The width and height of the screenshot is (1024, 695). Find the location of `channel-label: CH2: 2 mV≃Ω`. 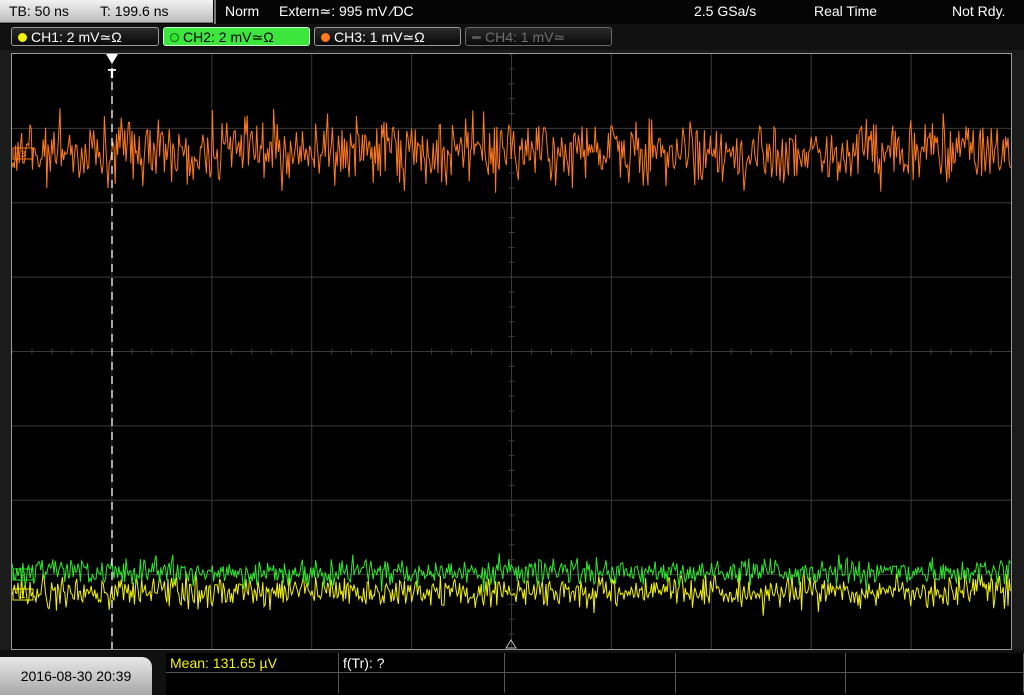

channel-label: CH2: 2 mV≃Ω is located at coordinates (228, 37).